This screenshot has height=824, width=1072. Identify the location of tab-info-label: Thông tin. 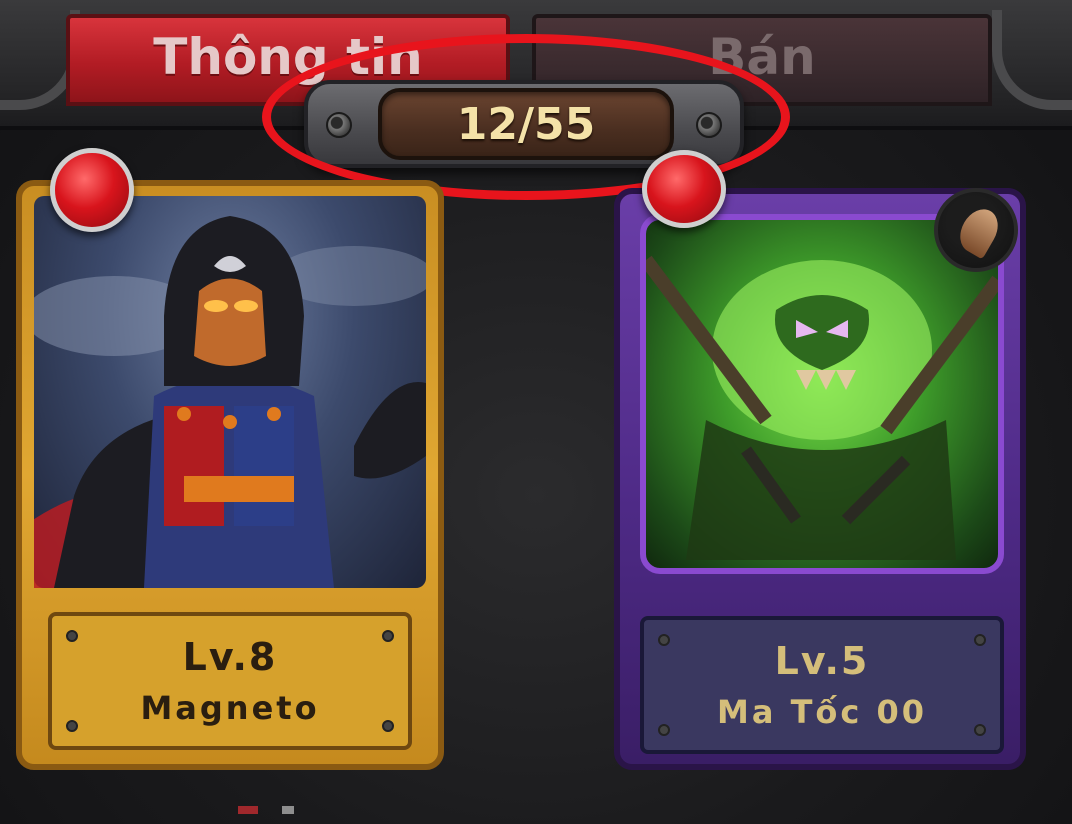
(288, 57).